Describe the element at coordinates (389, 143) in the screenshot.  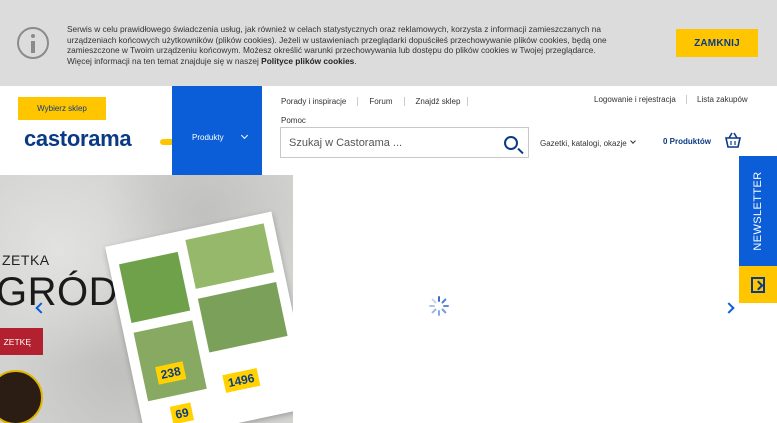
I see `search-input` at that location.